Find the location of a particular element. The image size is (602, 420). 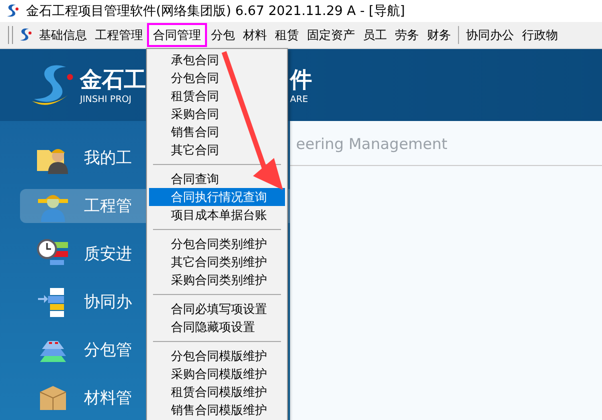

banner-subtitle: ARE is located at coordinates (300, 100).